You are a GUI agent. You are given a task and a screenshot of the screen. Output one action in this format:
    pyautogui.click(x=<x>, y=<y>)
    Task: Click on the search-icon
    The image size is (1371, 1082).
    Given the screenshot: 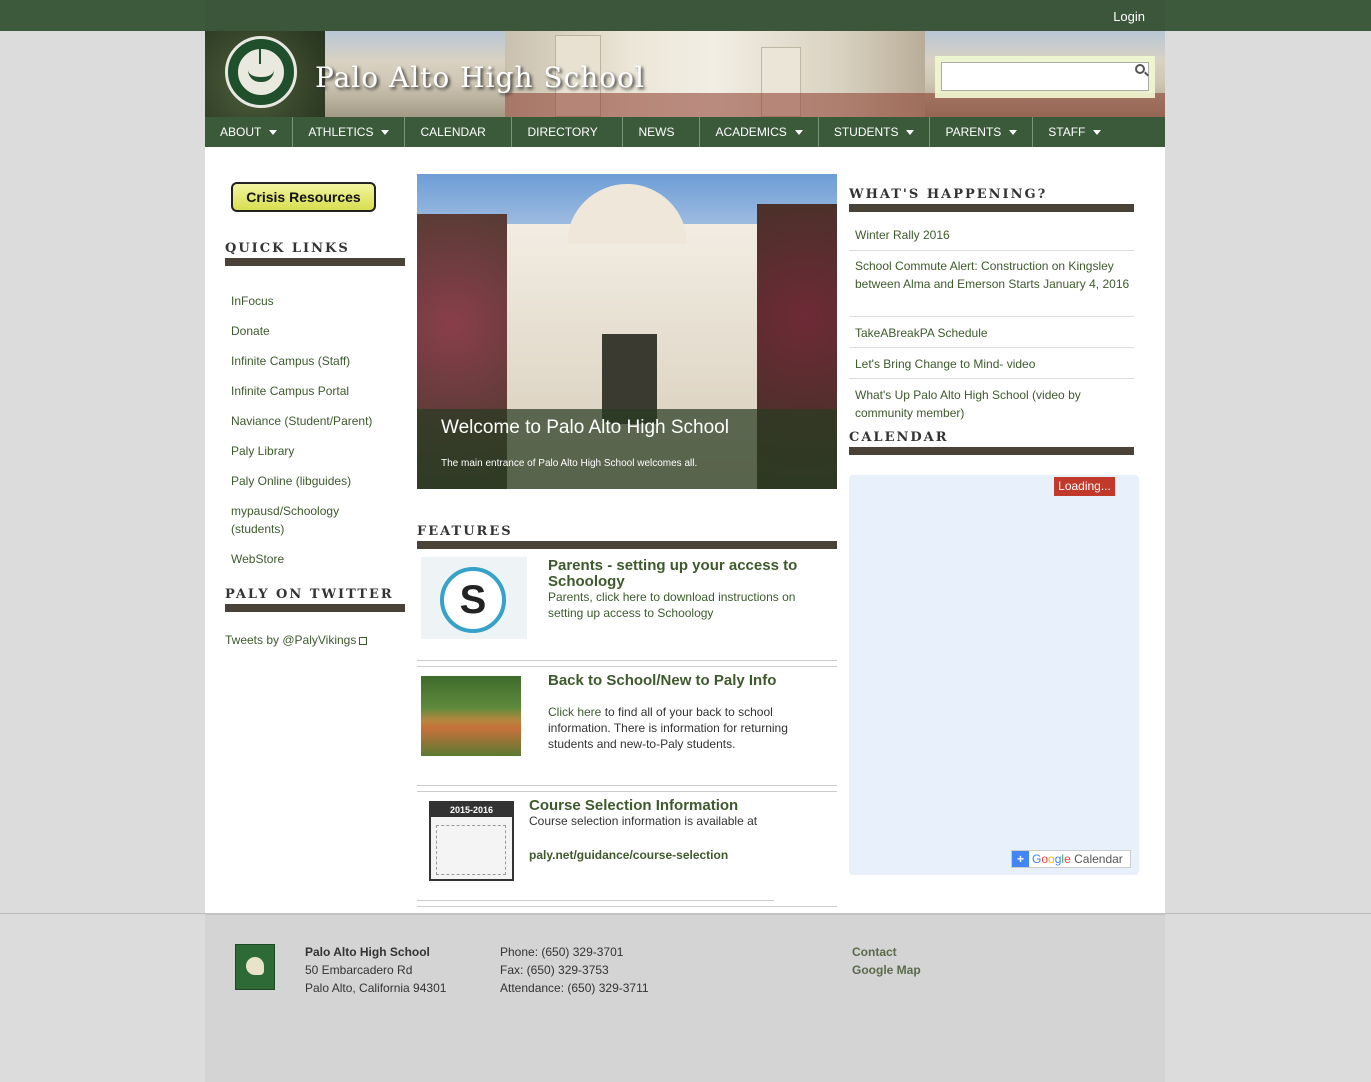 What is the action you would take?
    pyautogui.click(x=1140, y=69)
    